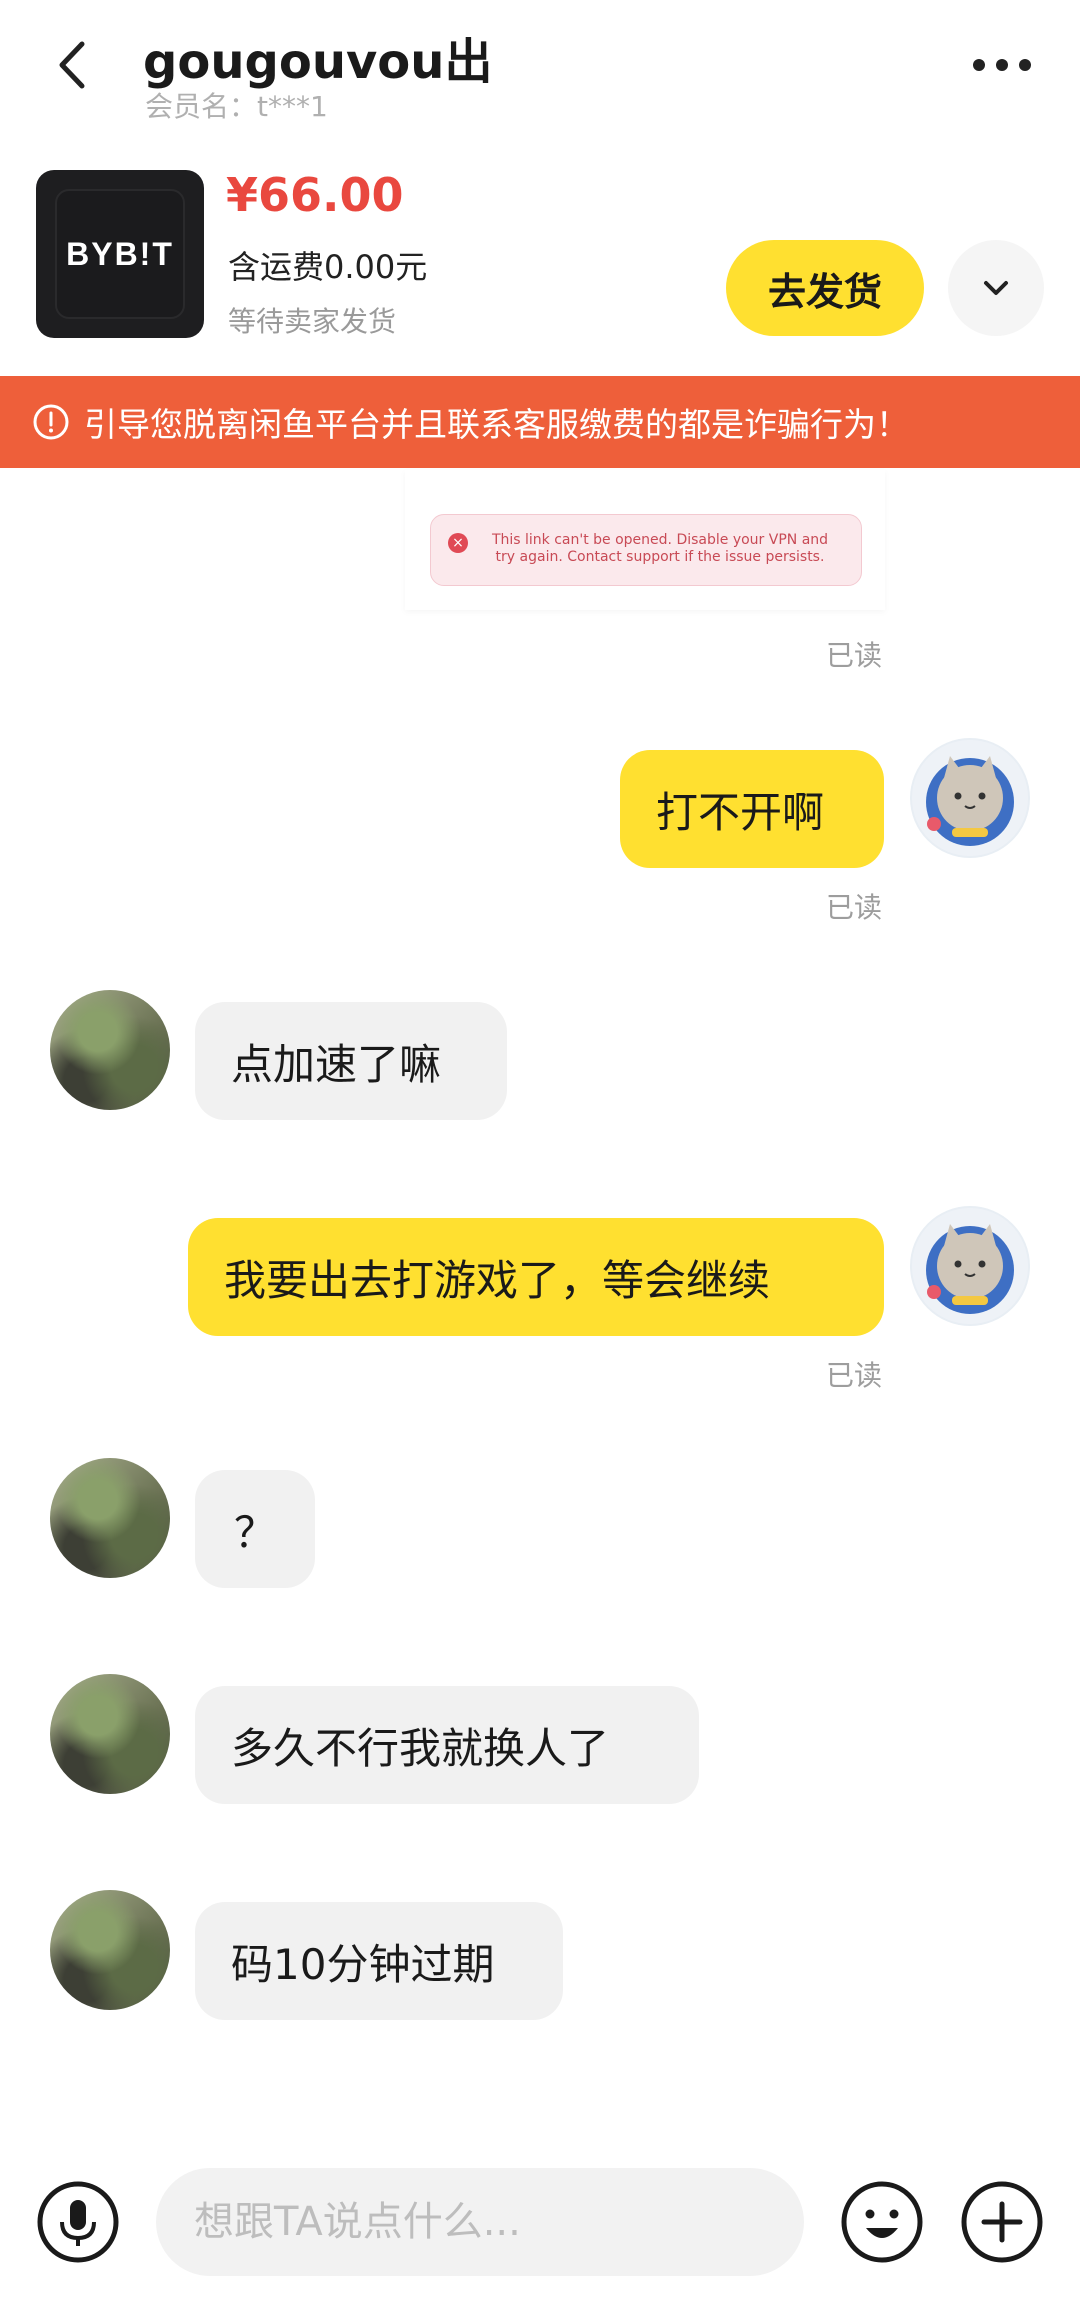  I want to click on mic-icon, so click(78, 2222).